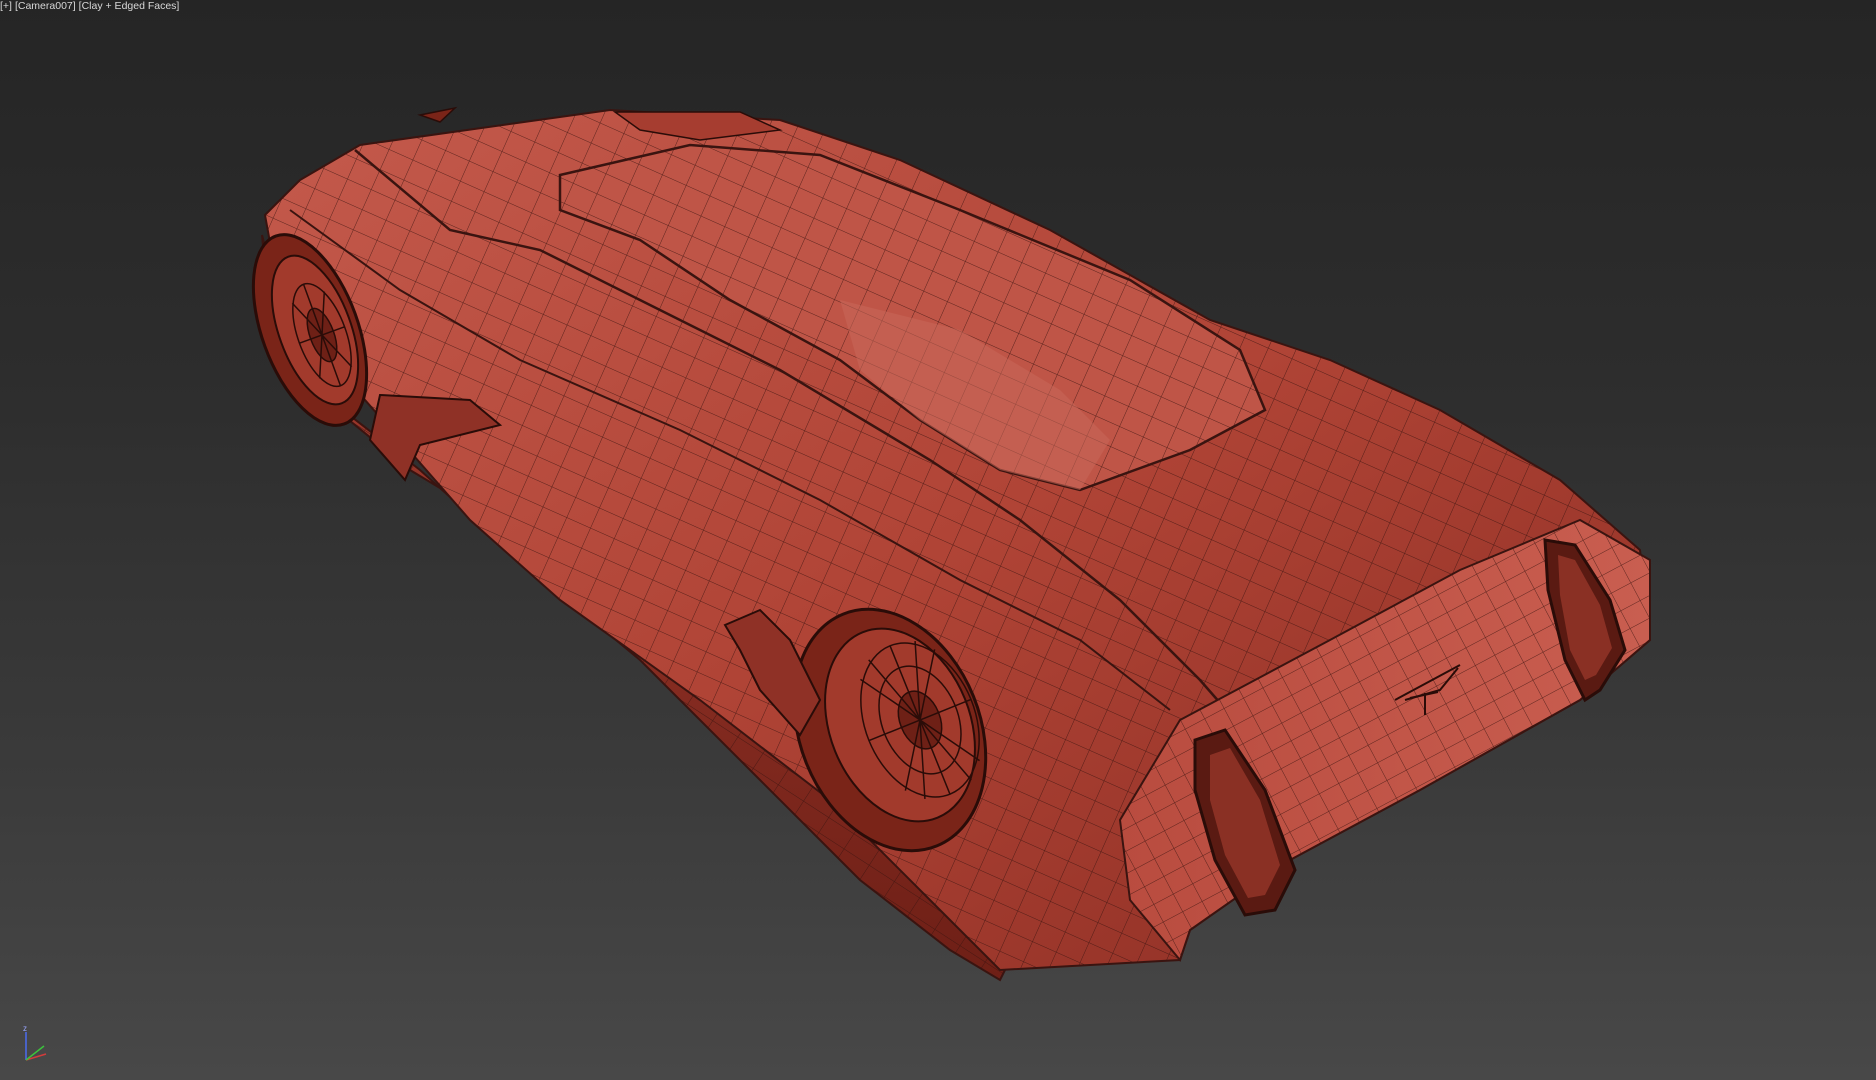  Describe the element at coordinates (35, 1042) in the screenshot. I see `axis-gizmo-icon: z` at that location.